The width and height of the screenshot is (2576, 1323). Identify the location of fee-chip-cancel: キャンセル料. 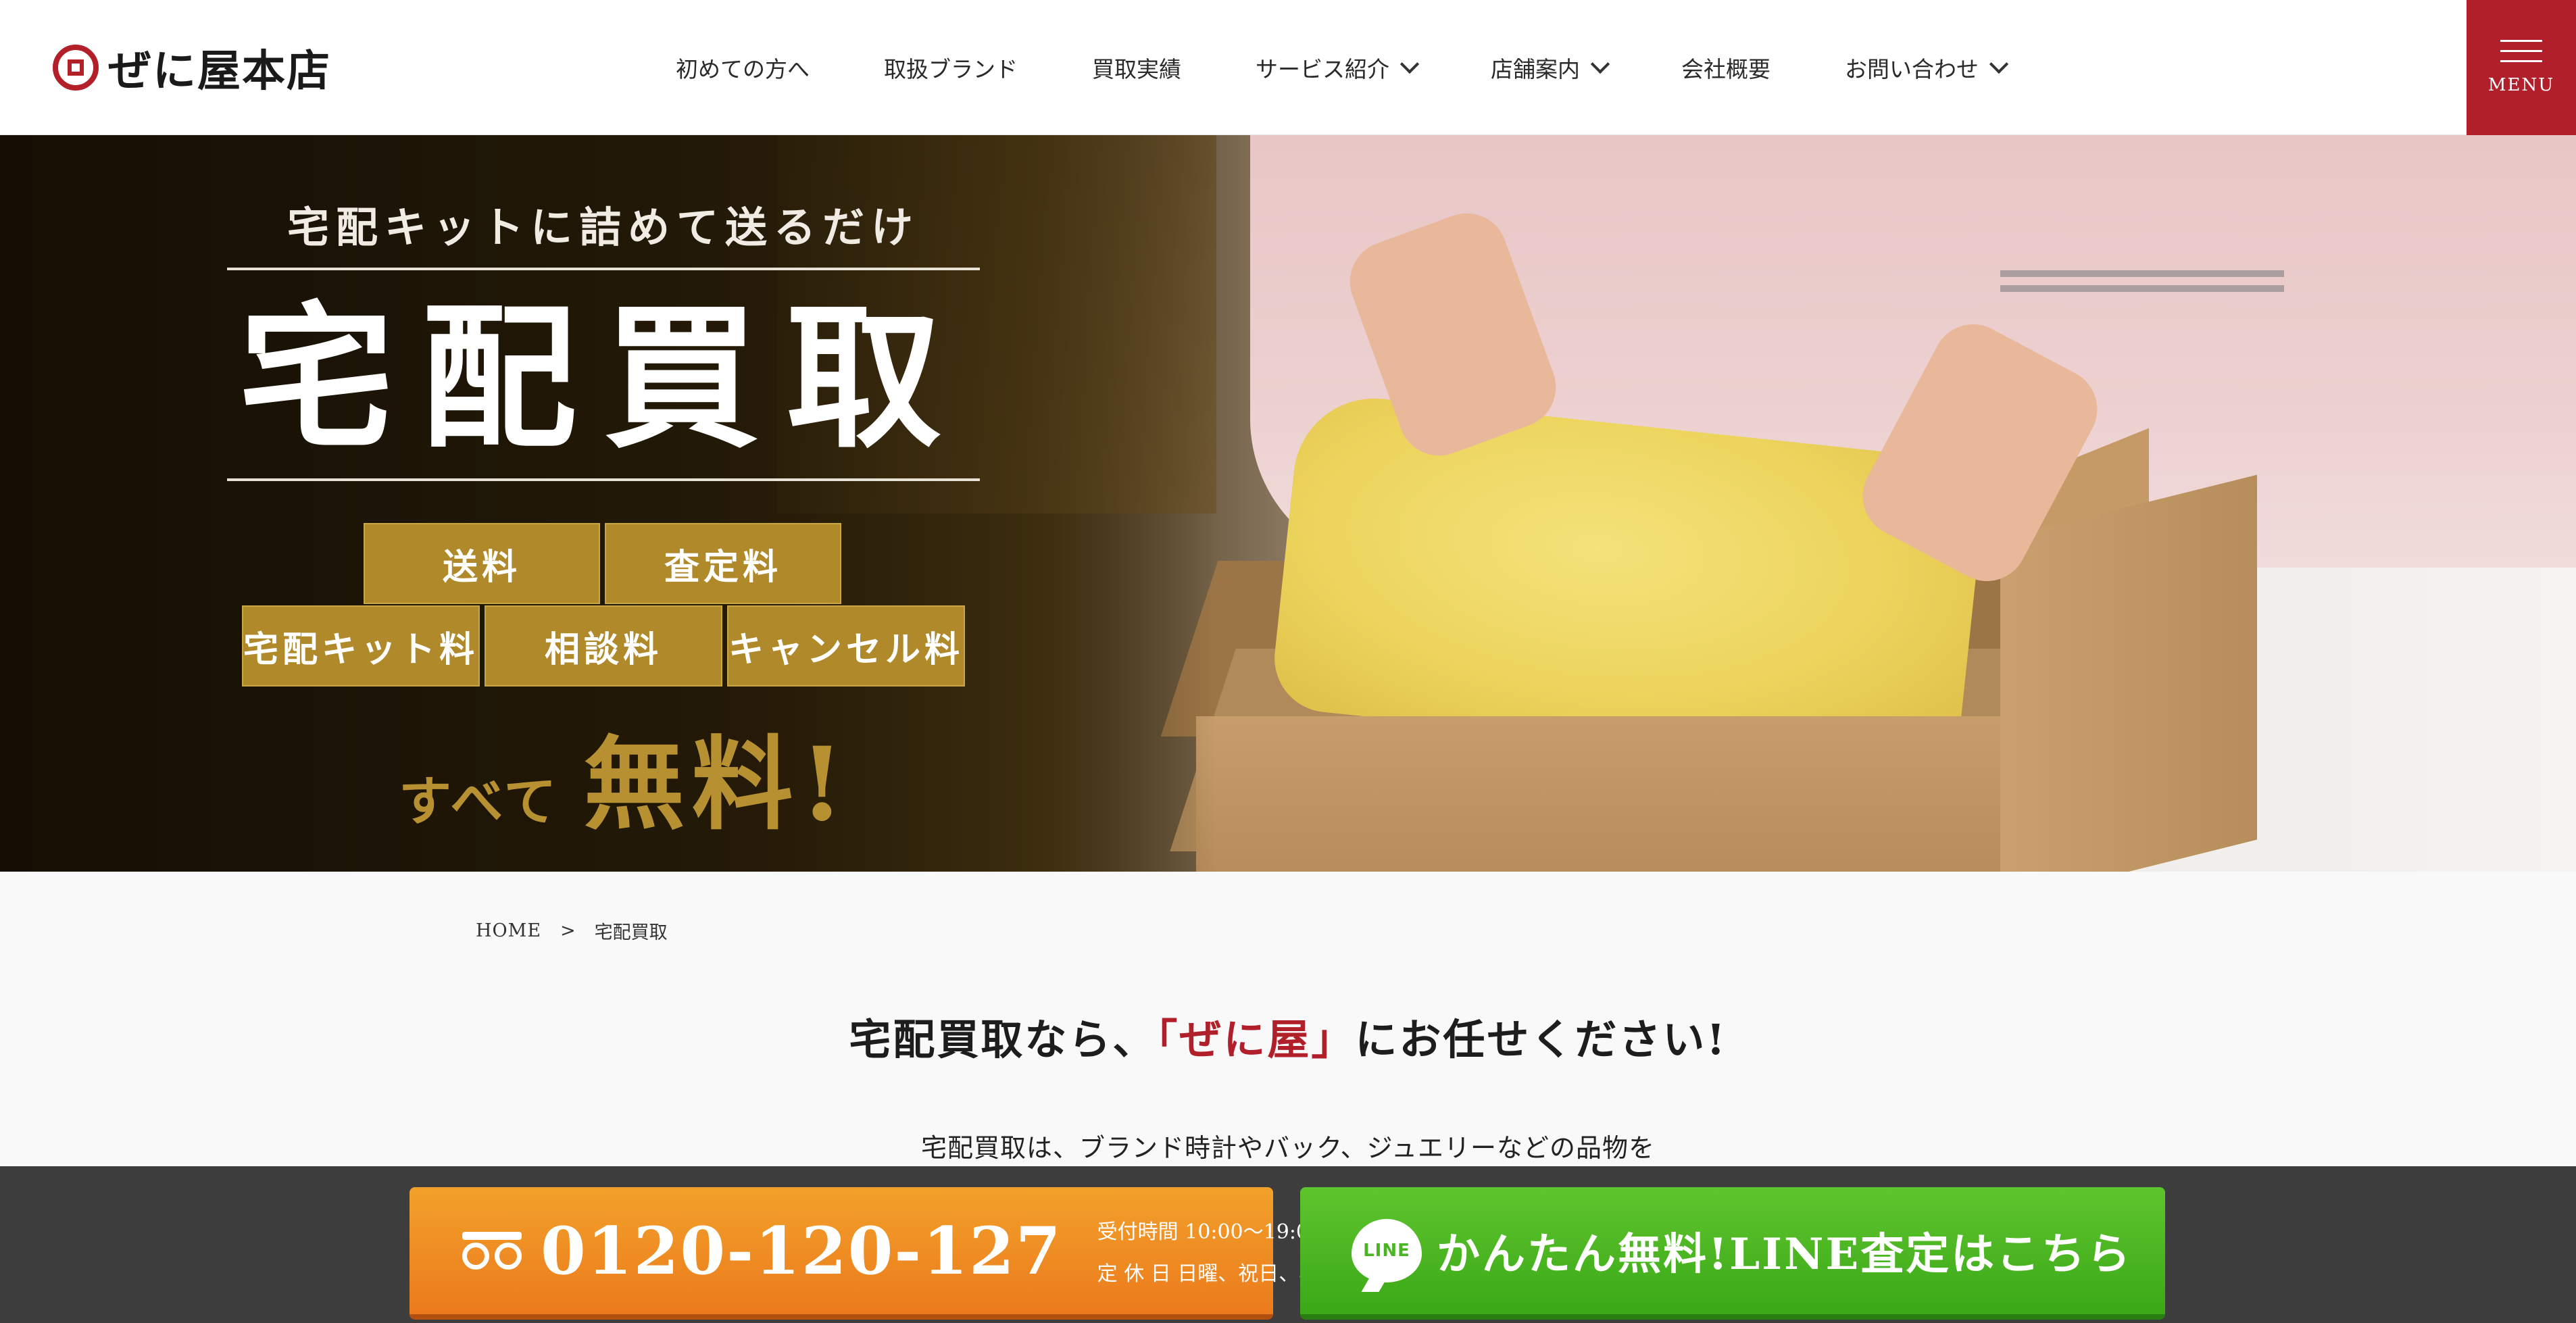
(846, 646).